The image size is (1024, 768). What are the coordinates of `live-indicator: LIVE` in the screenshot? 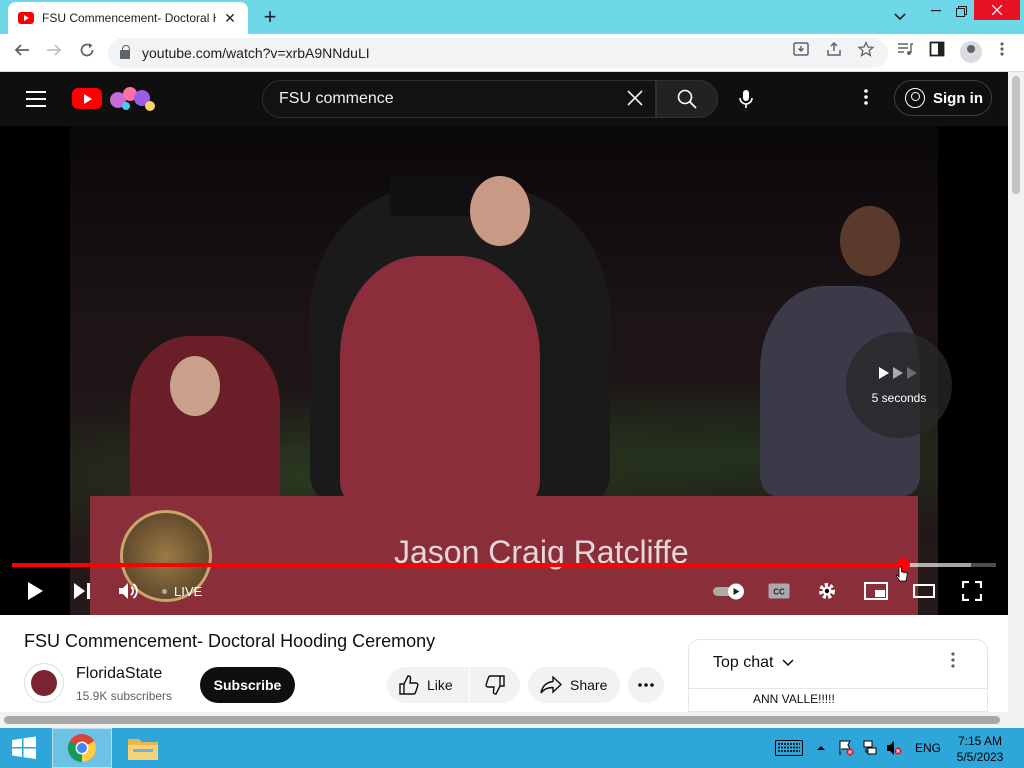 It's located at (182, 591).